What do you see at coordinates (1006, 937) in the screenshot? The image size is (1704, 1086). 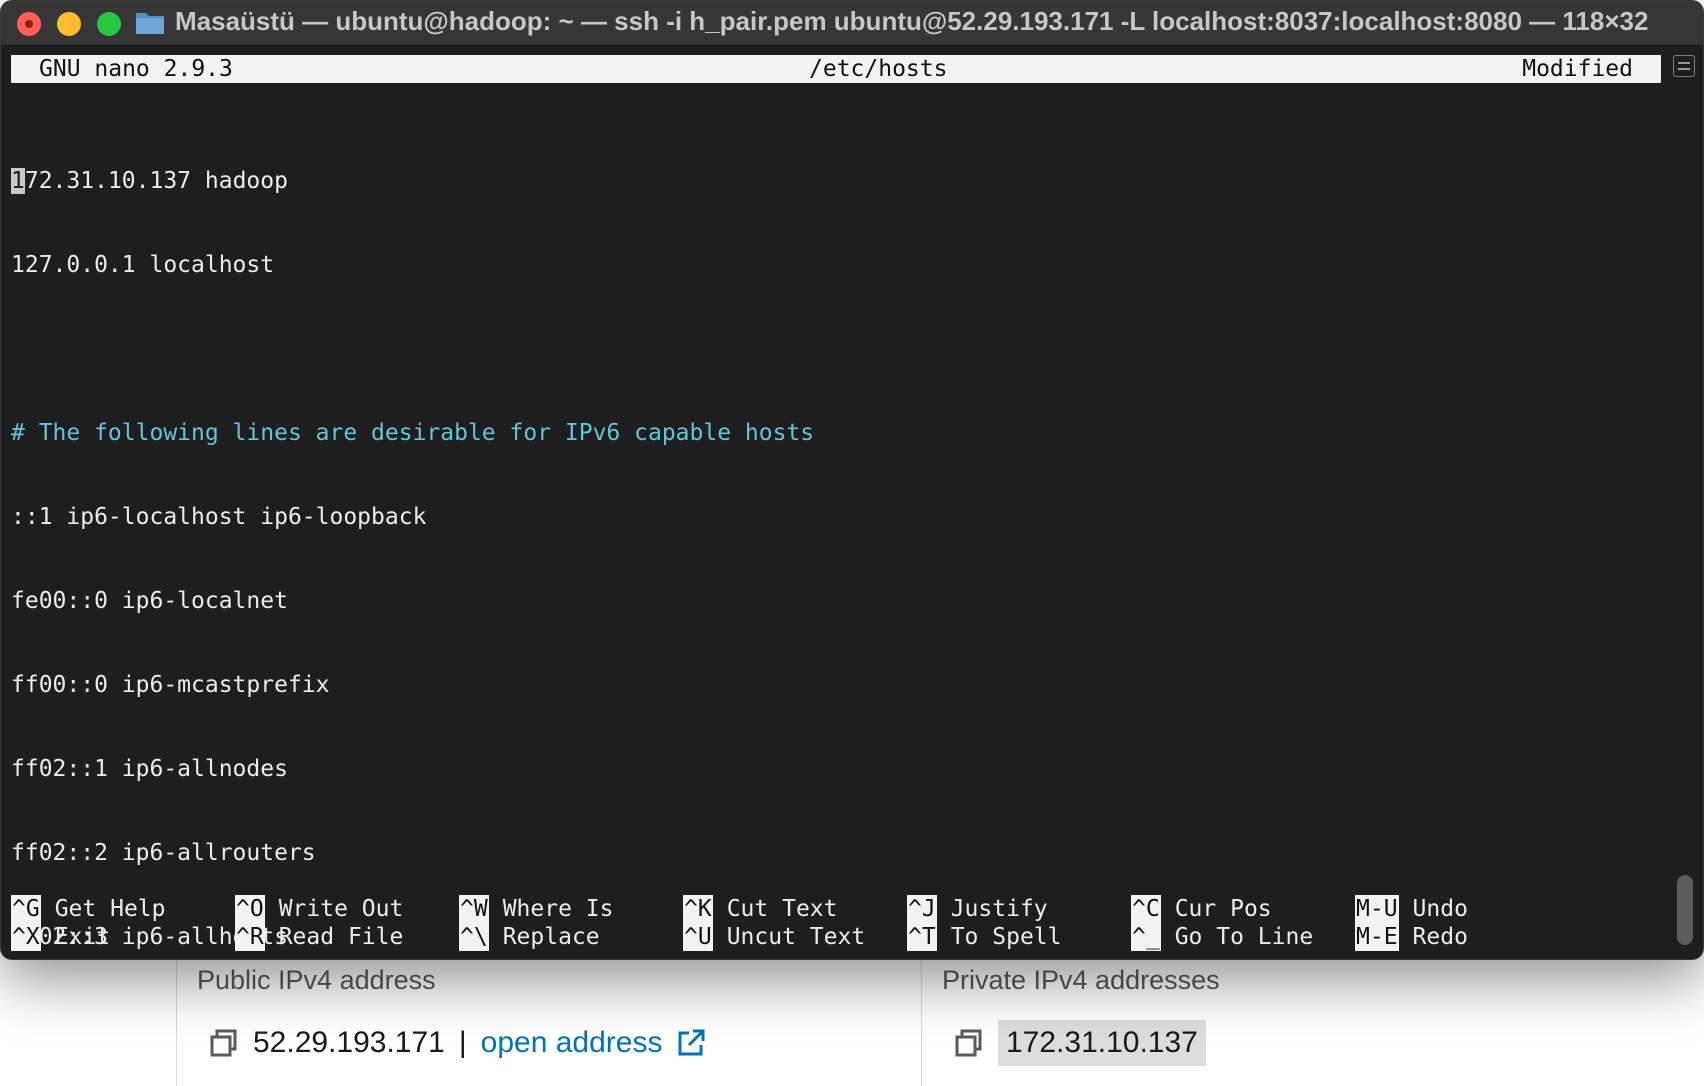 I see `shortcut-label: To Spell` at bounding box center [1006, 937].